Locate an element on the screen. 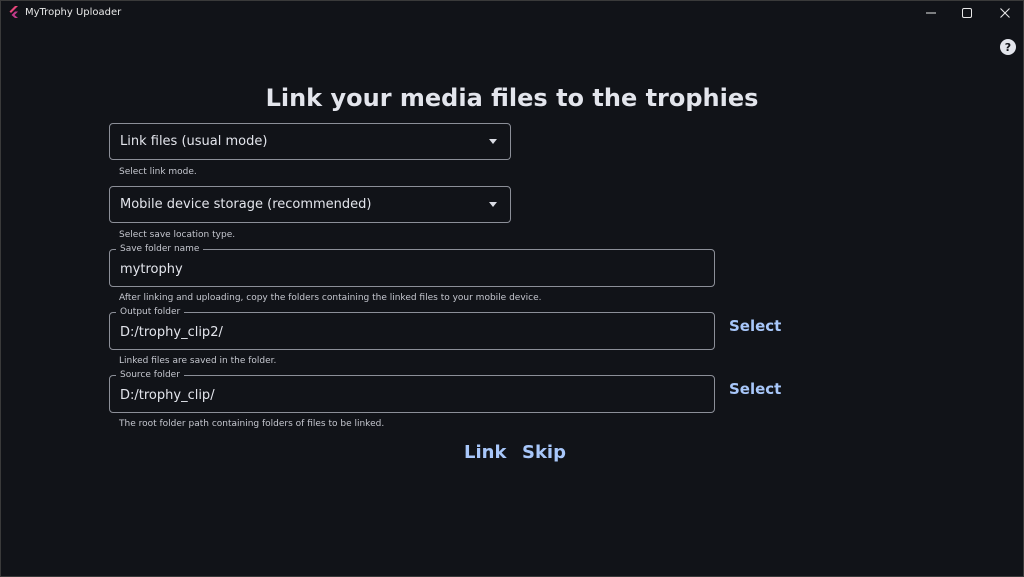 Image resolution: width=1024 pixels, height=577 pixels. source-folder-select-button: Select is located at coordinates (755, 389).